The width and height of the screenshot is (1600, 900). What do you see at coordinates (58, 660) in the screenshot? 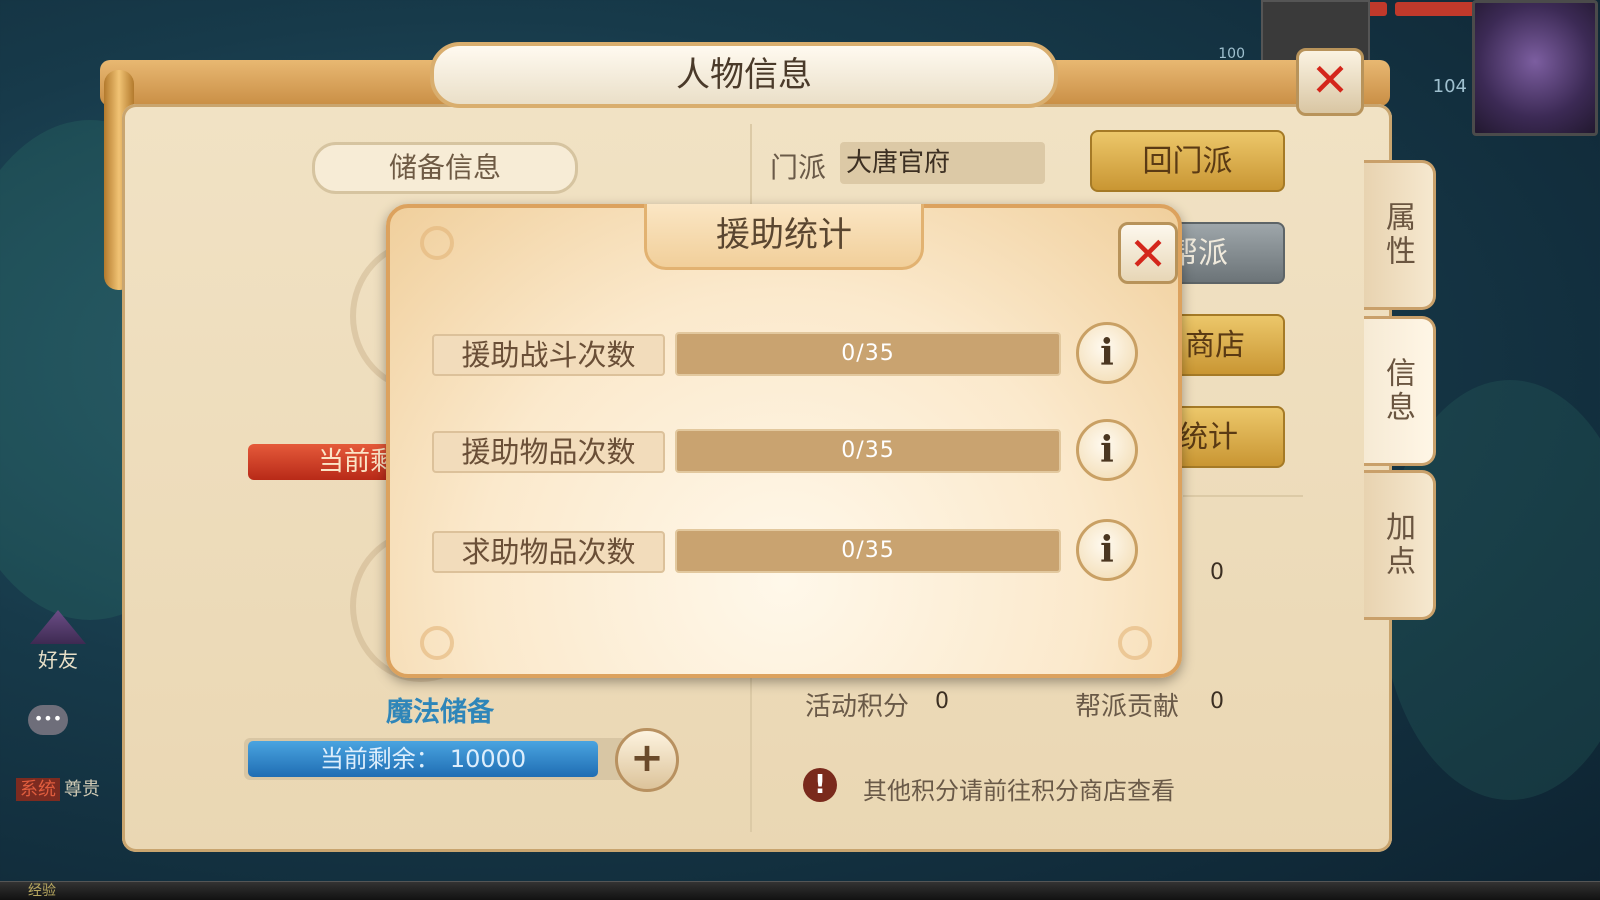
I see `friend-label: 好友` at bounding box center [58, 660].